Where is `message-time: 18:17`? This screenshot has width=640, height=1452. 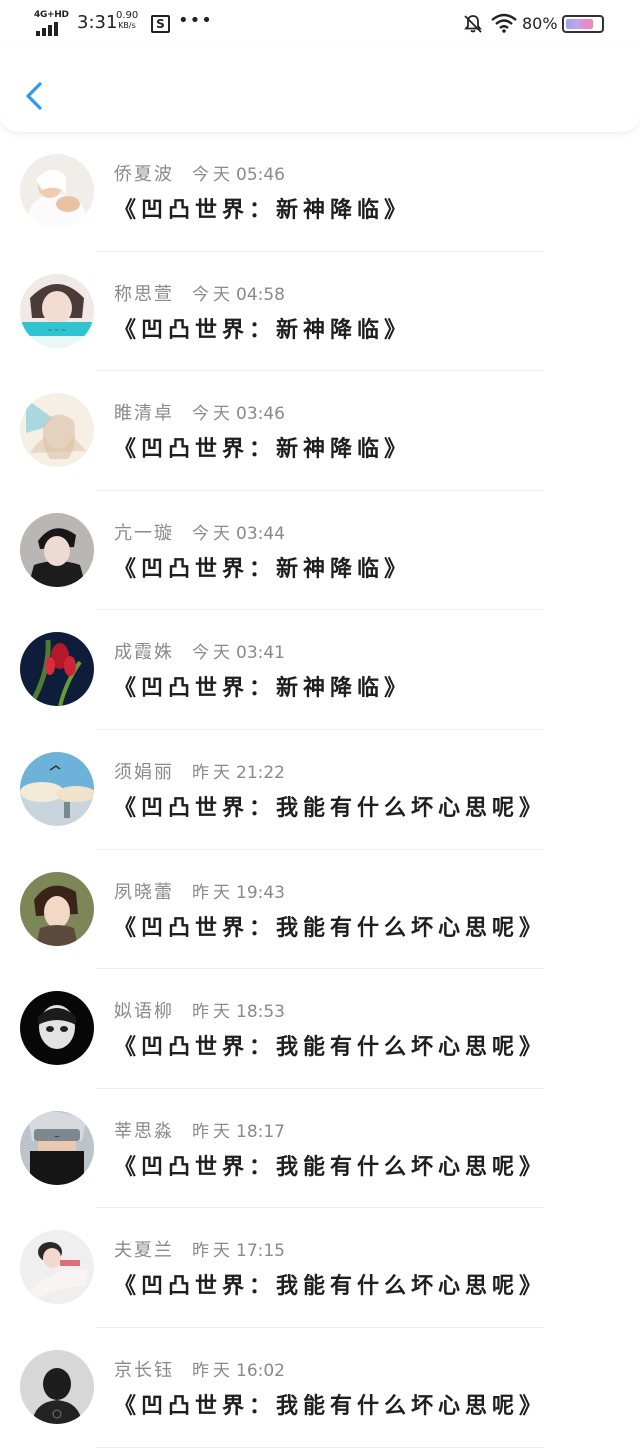 message-time: 18:17 is located at coordinates (260, 1131).